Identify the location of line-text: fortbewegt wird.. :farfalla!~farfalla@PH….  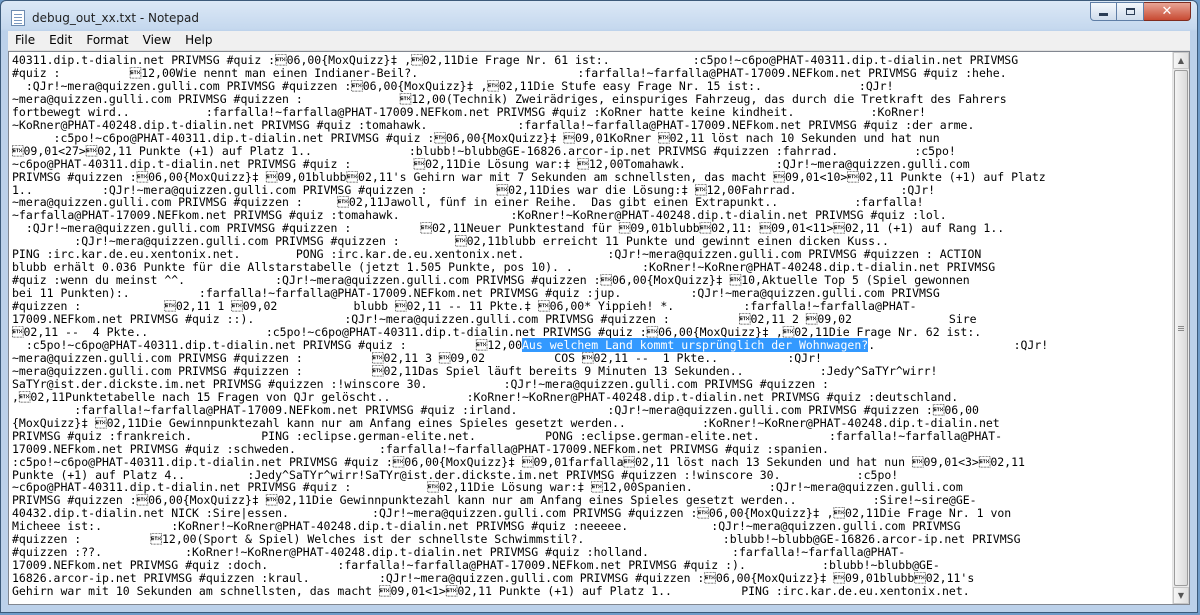
(469, 111).